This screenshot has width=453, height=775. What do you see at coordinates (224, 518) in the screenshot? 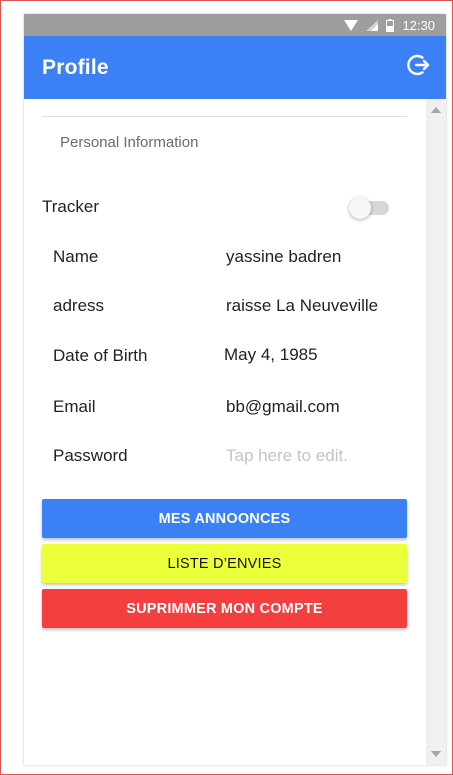
I see `mes-annonces-button: MES ANNOONCES` at bounding box center [224, 518].